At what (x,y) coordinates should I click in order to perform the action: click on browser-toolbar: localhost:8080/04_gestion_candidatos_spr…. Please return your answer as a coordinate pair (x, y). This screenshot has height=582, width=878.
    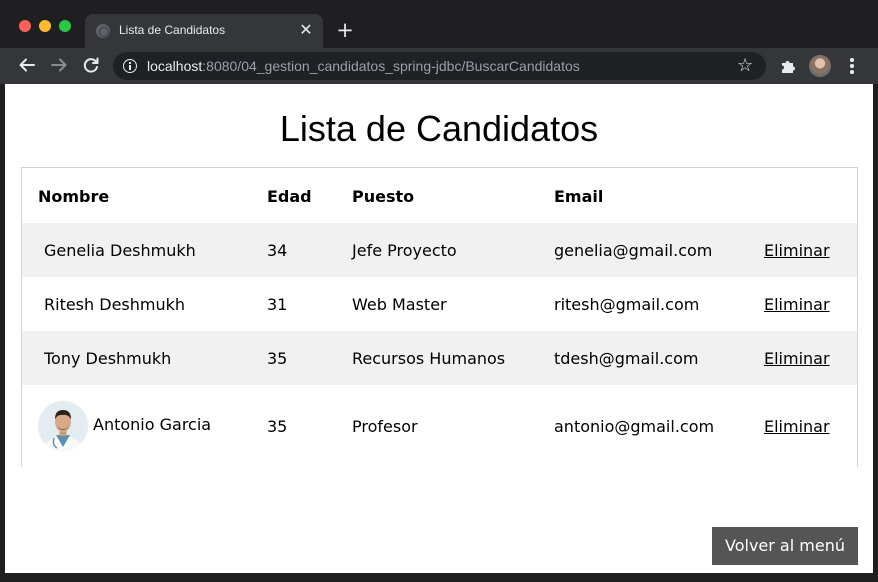
    Looking at the image, I should click on (439, 66).